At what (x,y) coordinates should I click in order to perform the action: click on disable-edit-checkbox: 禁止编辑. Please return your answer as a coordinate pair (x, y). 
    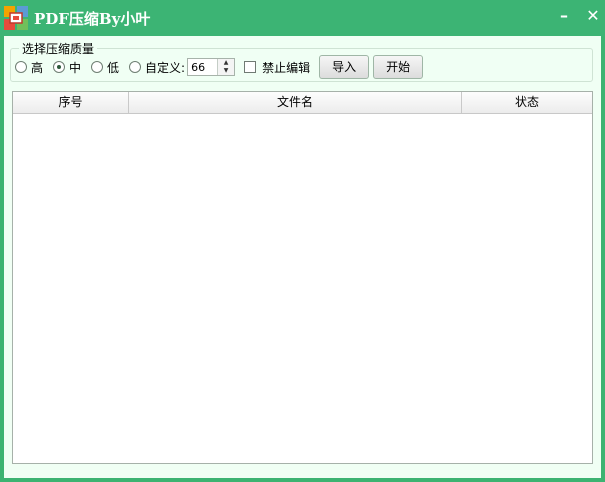
    Looking at the image, I should click on (277, 67).